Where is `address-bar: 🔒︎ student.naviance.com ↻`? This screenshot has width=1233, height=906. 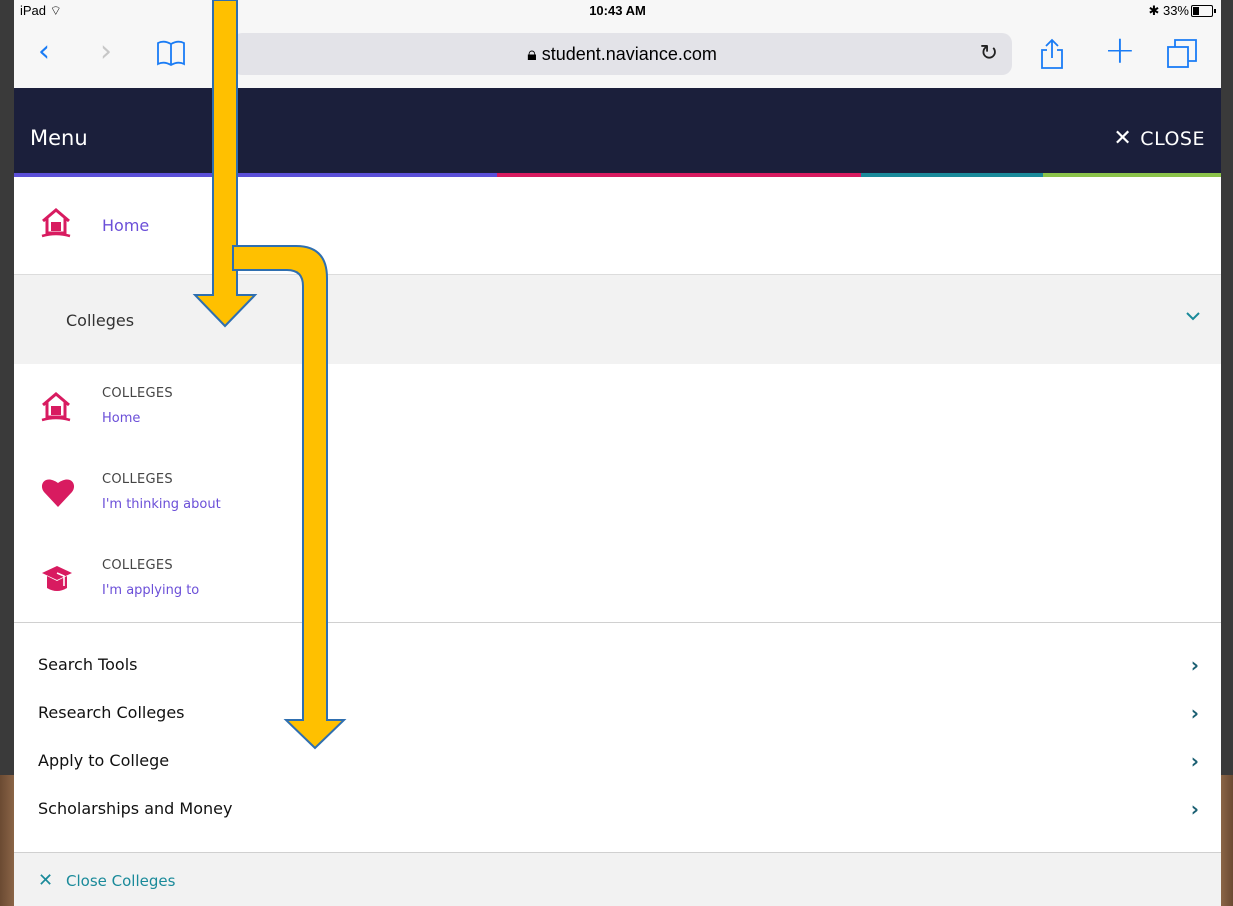 address-bar: 🔒︎ student.naviance.com ↻ is located at coordinates (622, 54).